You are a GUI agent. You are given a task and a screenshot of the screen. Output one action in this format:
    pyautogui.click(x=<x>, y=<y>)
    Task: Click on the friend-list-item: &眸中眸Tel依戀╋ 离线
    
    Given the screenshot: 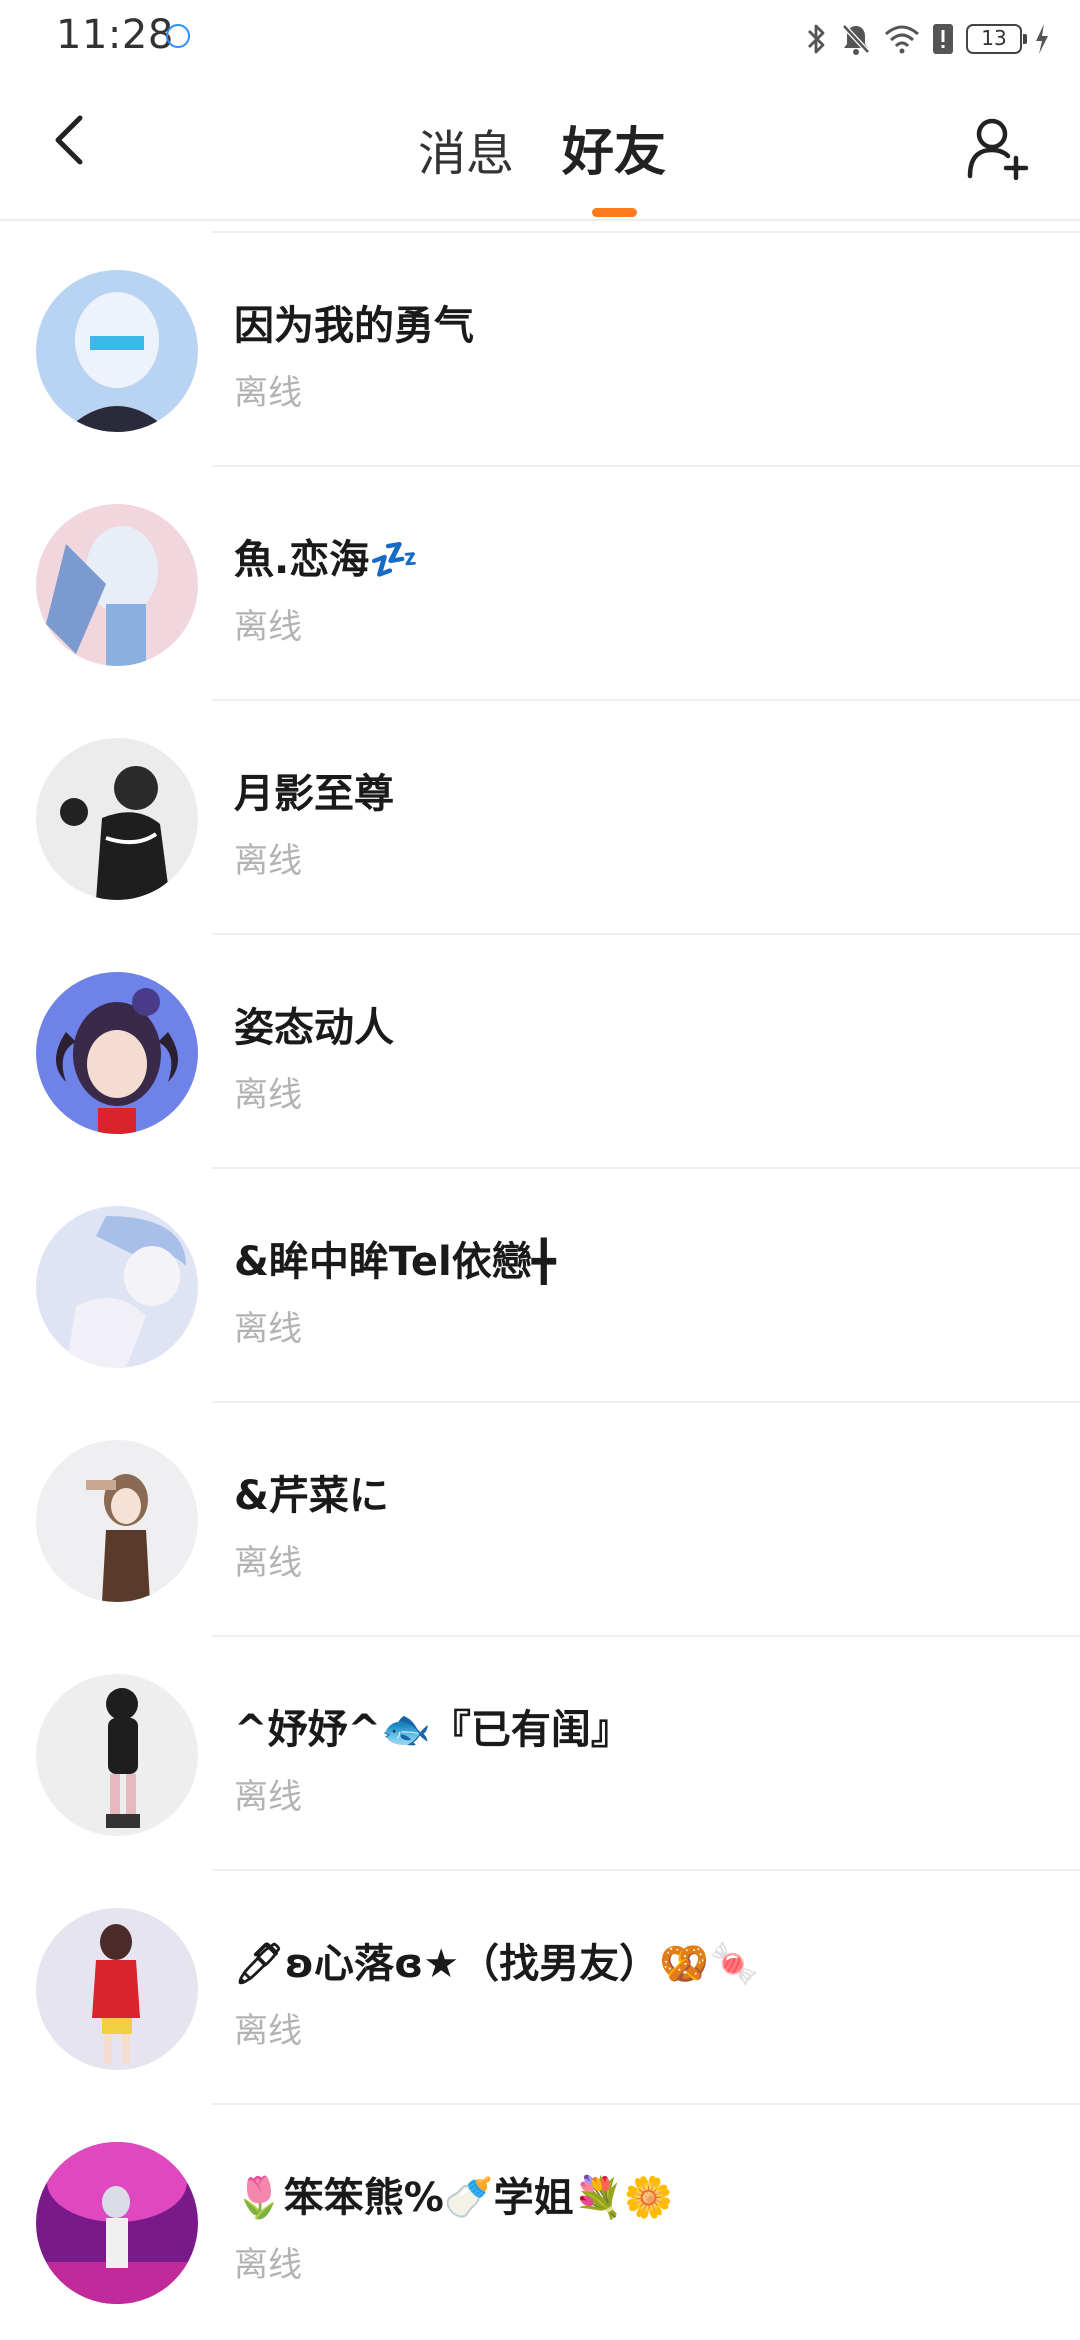 What is the action you would take?
    pyautogui.click(x=540, y=1286)
    